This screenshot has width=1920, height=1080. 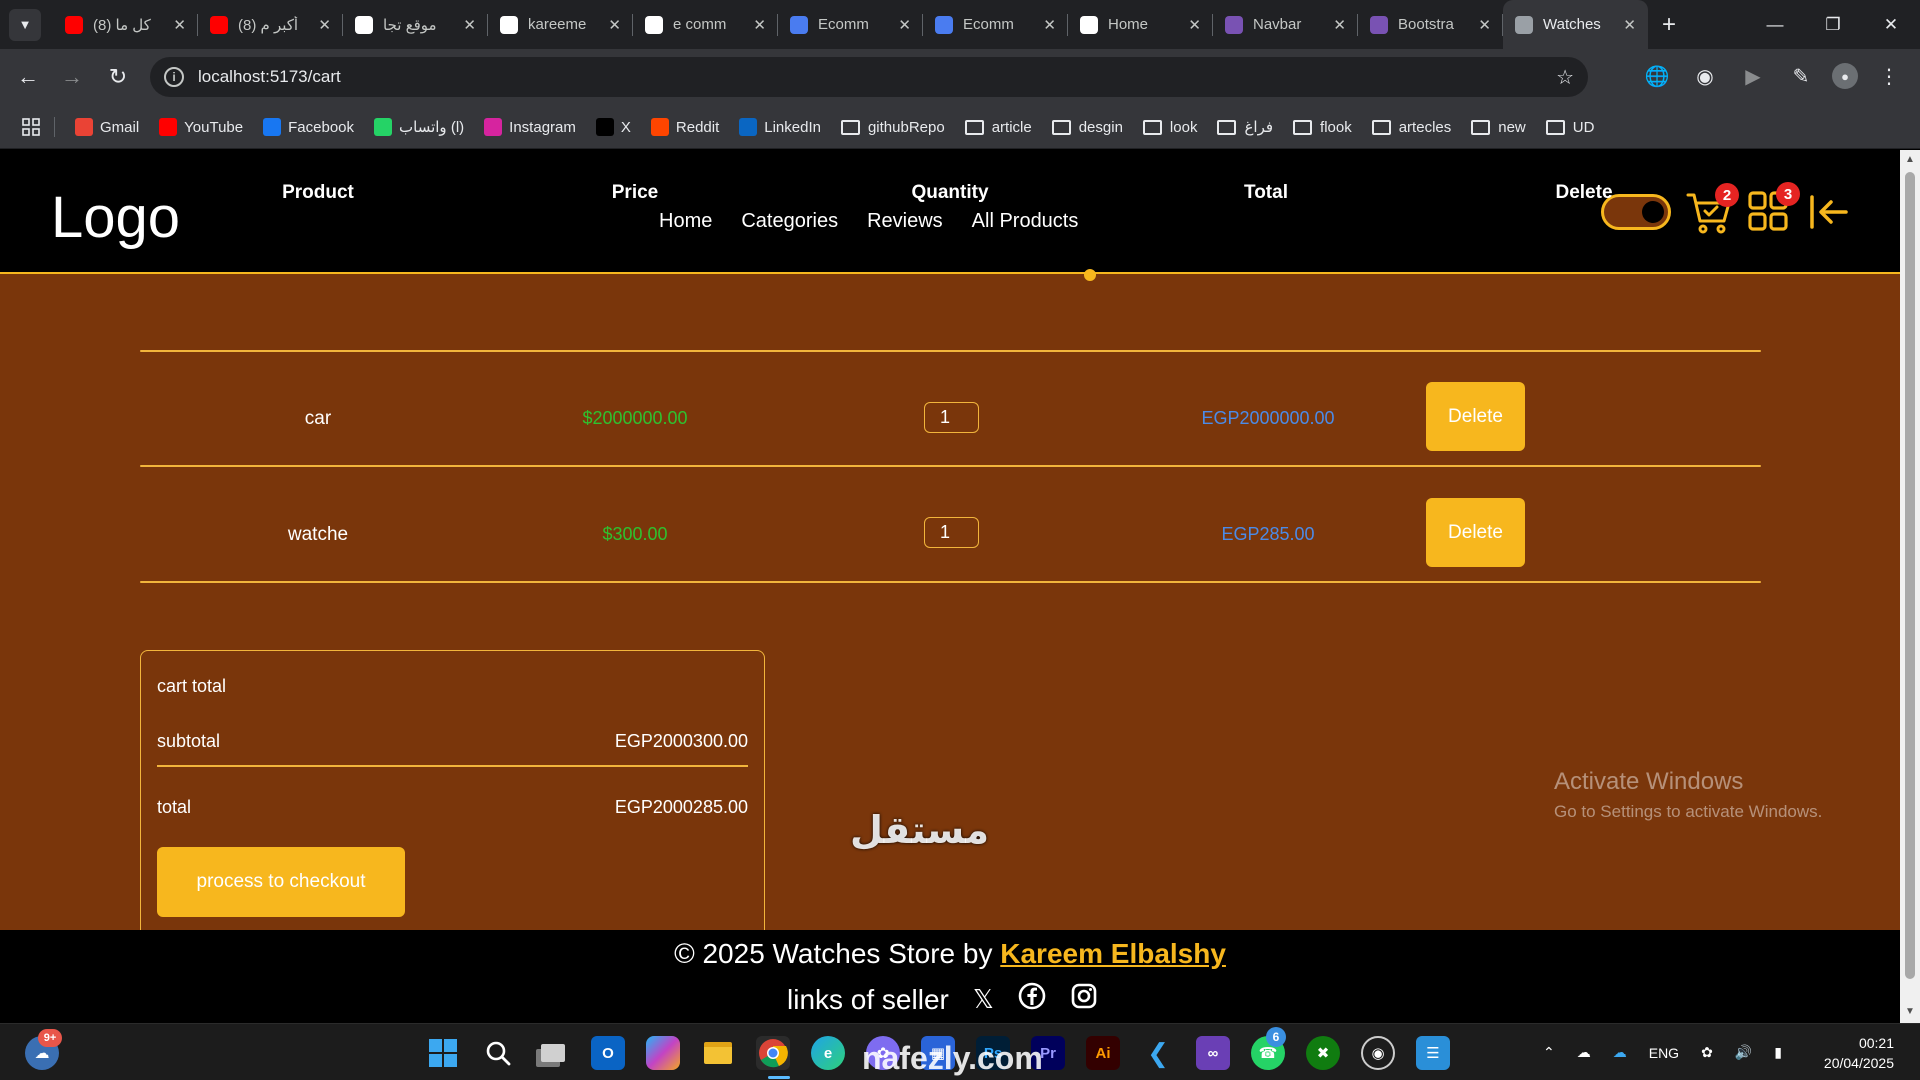 I want to click on browser-tab: Home ✕, so click(x=1140, y=24).